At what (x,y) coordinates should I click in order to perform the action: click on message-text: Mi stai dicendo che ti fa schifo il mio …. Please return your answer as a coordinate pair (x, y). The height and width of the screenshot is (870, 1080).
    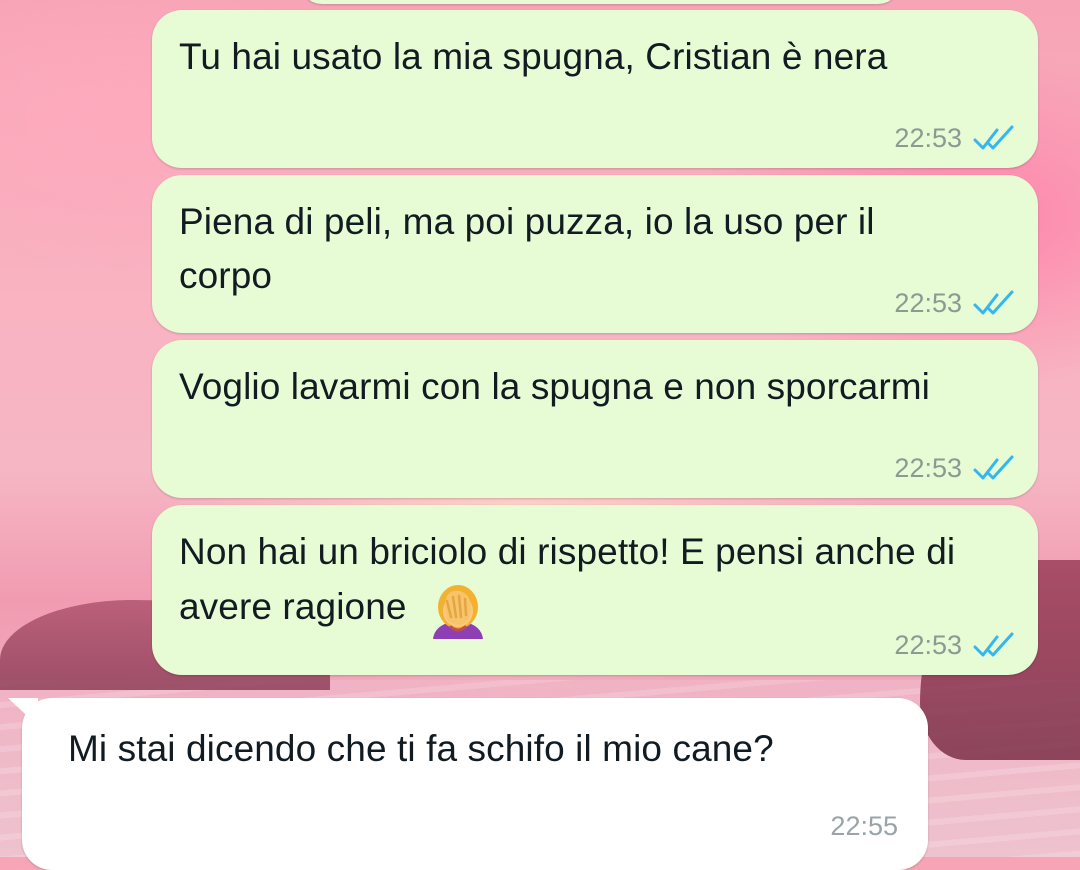
    Looking at the image, I should click on (421, 748).